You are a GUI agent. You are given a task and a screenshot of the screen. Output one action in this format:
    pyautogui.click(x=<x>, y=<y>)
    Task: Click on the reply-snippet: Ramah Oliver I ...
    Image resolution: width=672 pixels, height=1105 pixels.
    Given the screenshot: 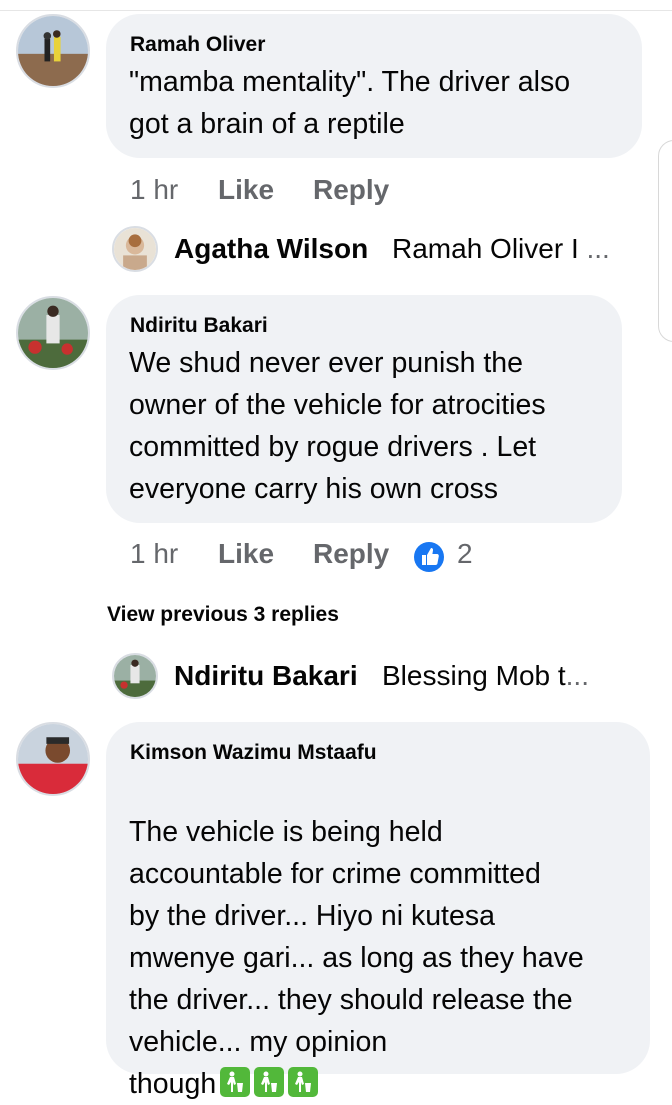 What is the action you would take?
    pyautogui.click(x=501, y=249)
    